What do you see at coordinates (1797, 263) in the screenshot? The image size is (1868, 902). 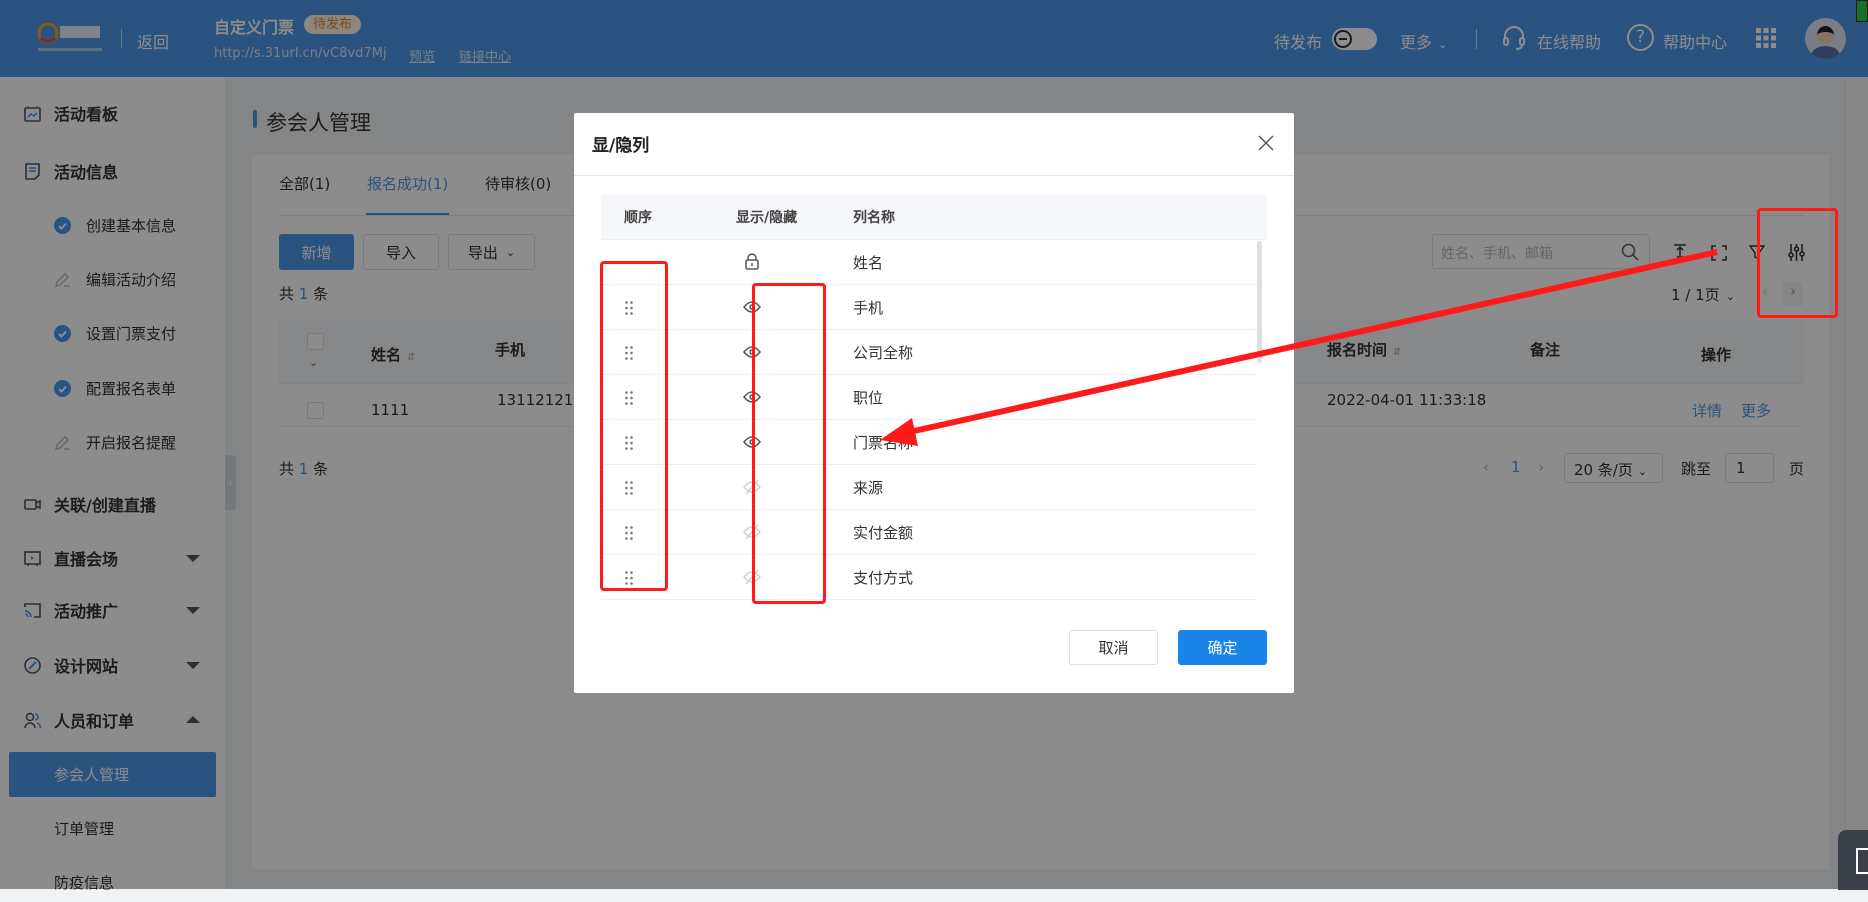 I see `annotation-box-settings` at bounding box center [1797, 263].